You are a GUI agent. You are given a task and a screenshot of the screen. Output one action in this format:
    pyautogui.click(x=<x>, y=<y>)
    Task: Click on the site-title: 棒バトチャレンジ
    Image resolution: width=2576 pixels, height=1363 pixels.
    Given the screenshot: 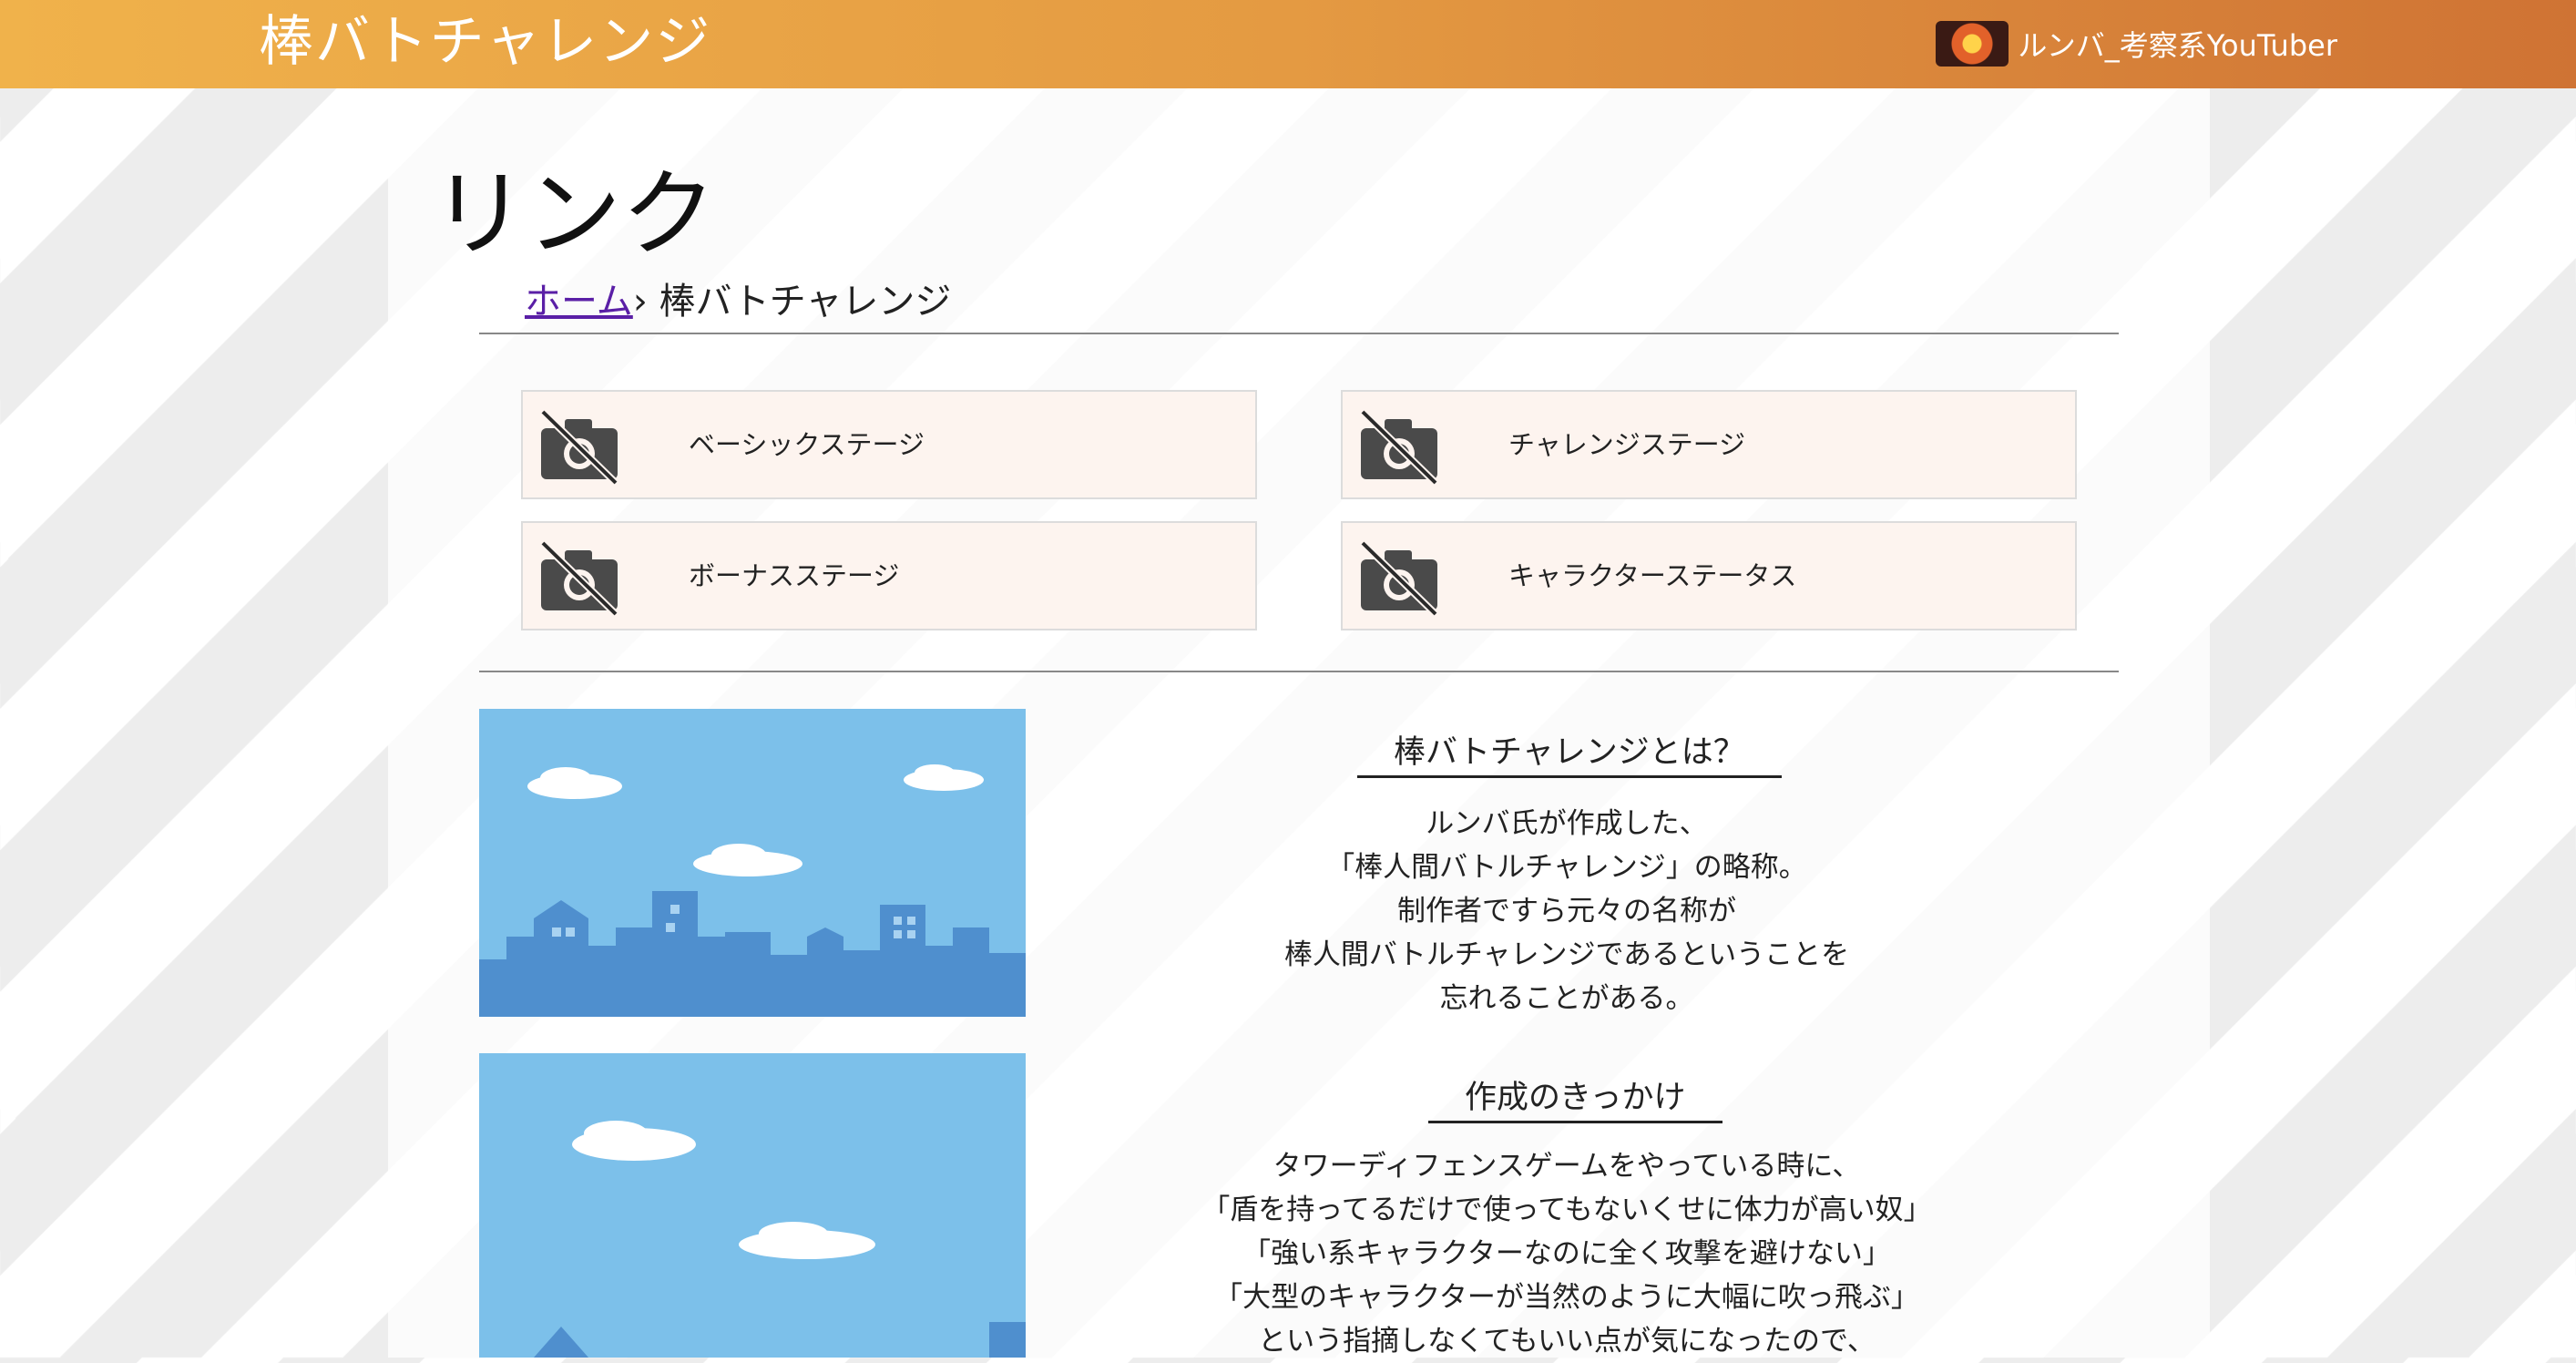 What is the action you would take?
    pyautogui.click(x=485, y=42)
    